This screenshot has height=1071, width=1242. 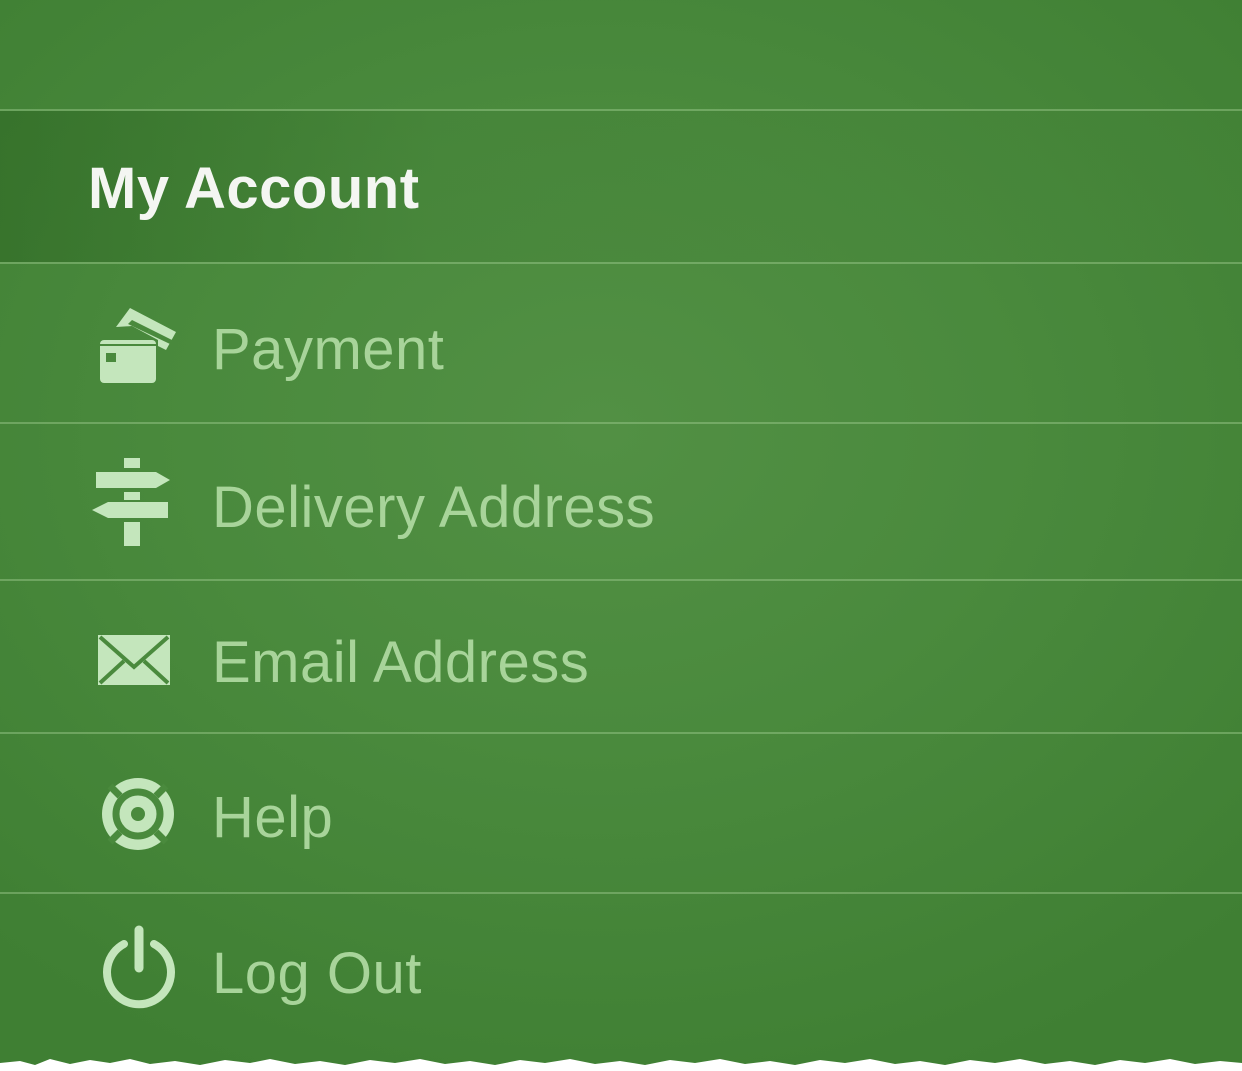 I want to click on menu-item-label: Help, so click(x=273, y=817).